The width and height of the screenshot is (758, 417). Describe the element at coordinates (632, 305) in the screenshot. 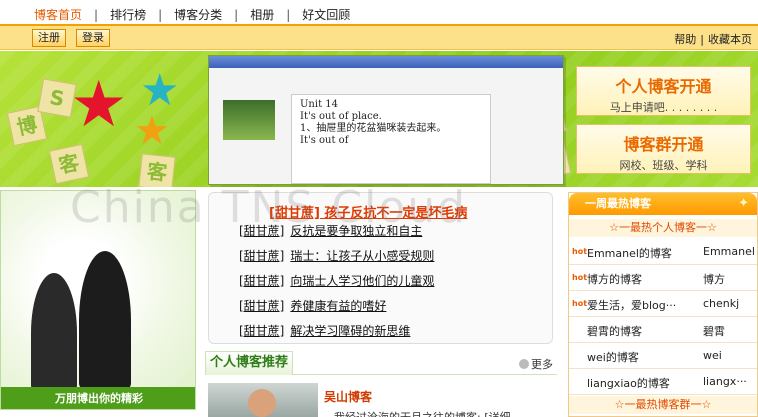

I see `hot-blog-title: 爱生活，爱blog···` at that location.